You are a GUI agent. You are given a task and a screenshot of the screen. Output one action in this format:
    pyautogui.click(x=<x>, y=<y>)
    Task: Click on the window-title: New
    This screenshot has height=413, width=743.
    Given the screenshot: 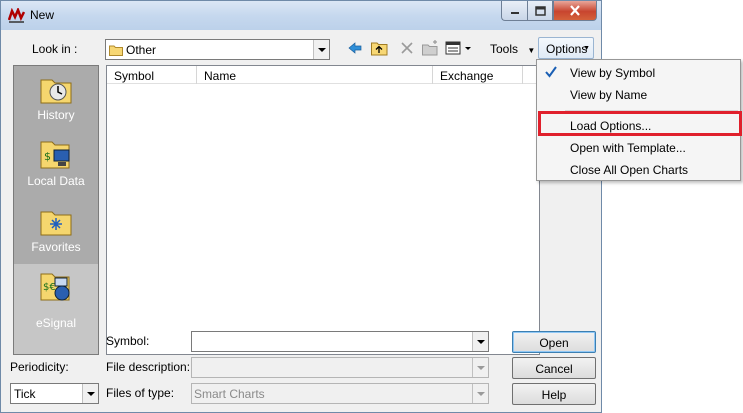 What is the action you would take?
    pyautogui.click(x=42, y=15)
    